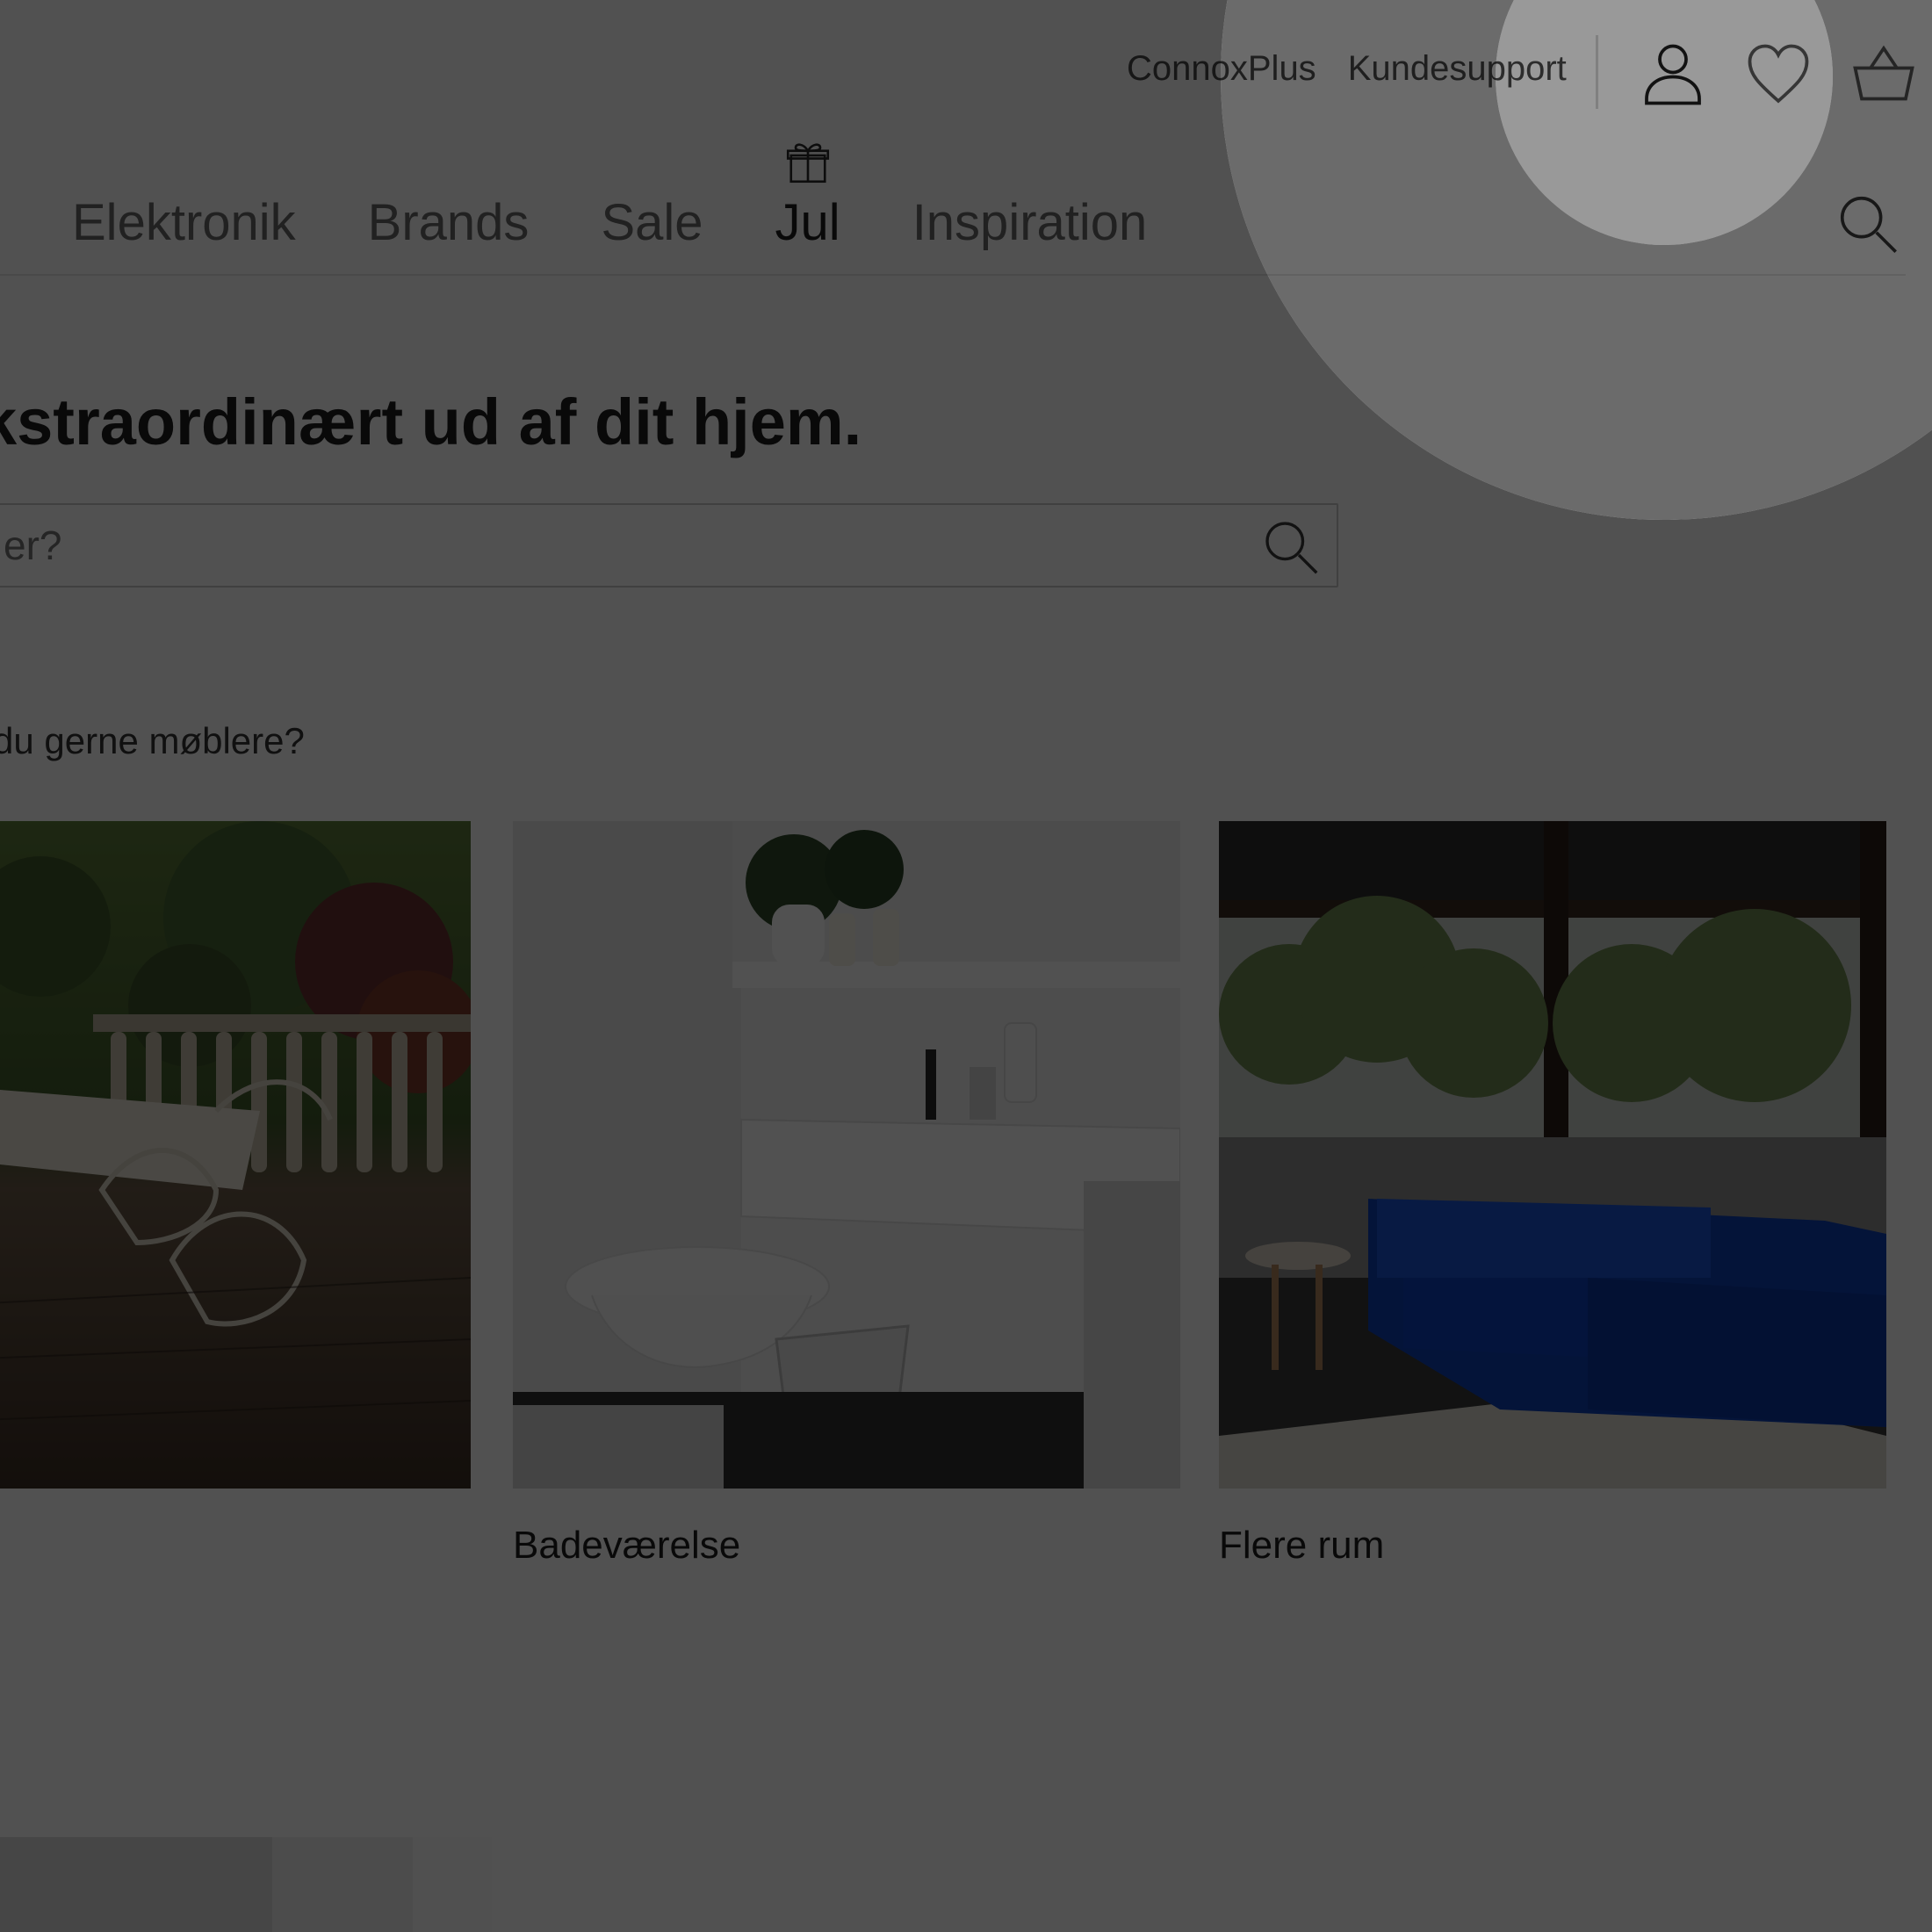 This screenshot has height=1932, width=1932. Describe the element at coordinates (184, 222) in the screenshot. I see `nav-item-elektronik: Elektronik` at that location.